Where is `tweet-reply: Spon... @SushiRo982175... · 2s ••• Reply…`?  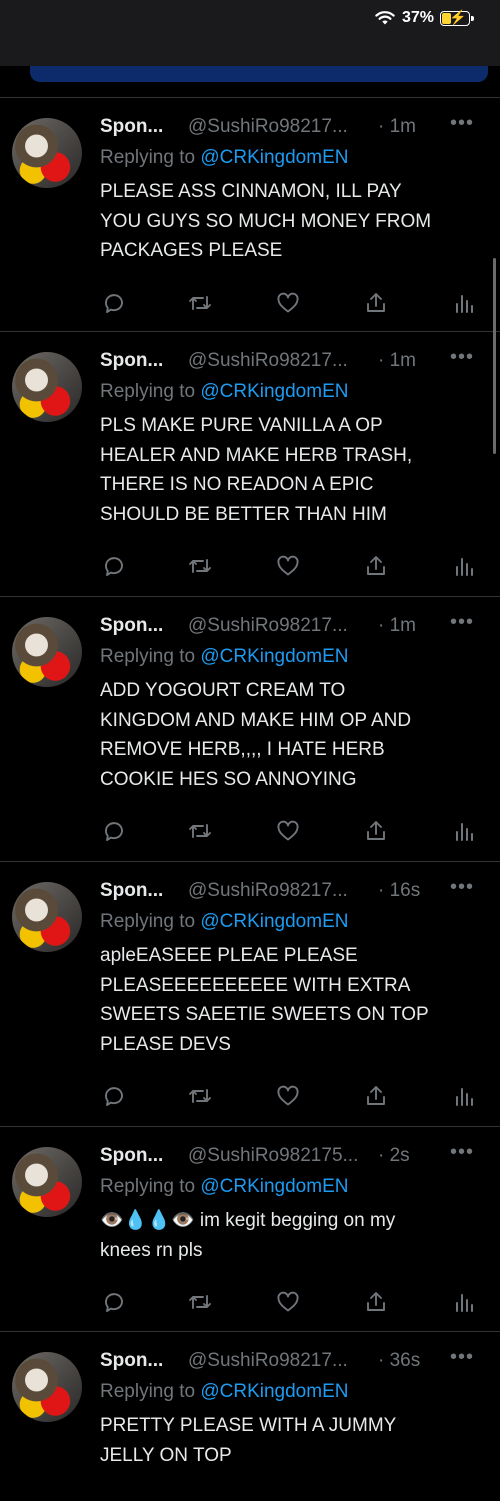 tweet-reply: Spon... @SushiRo982175... · 2s ••• Reply… is located at coordinates (250, 1228).